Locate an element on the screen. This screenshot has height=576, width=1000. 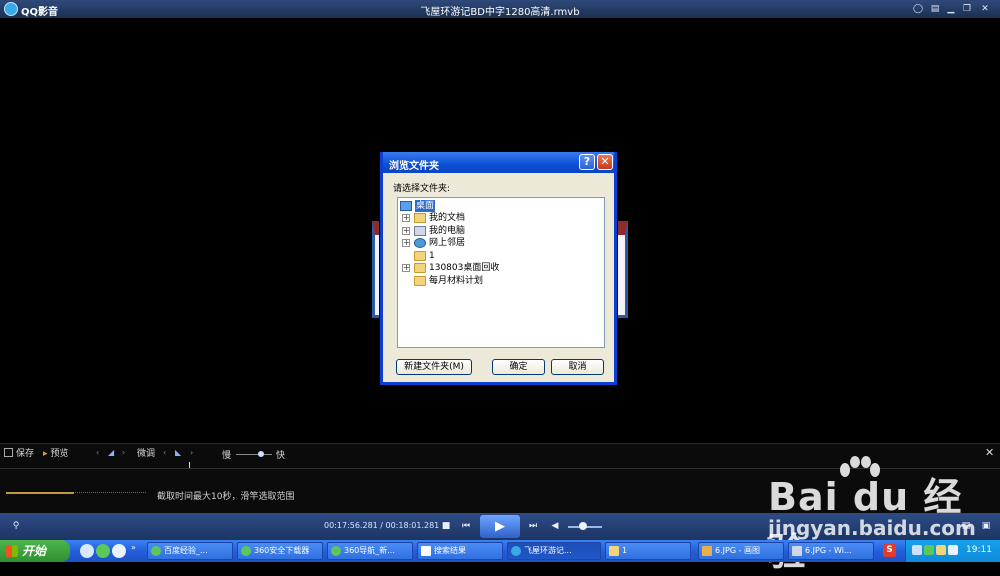
previous-icon: ⏮ is located at coordinates (466, 526).